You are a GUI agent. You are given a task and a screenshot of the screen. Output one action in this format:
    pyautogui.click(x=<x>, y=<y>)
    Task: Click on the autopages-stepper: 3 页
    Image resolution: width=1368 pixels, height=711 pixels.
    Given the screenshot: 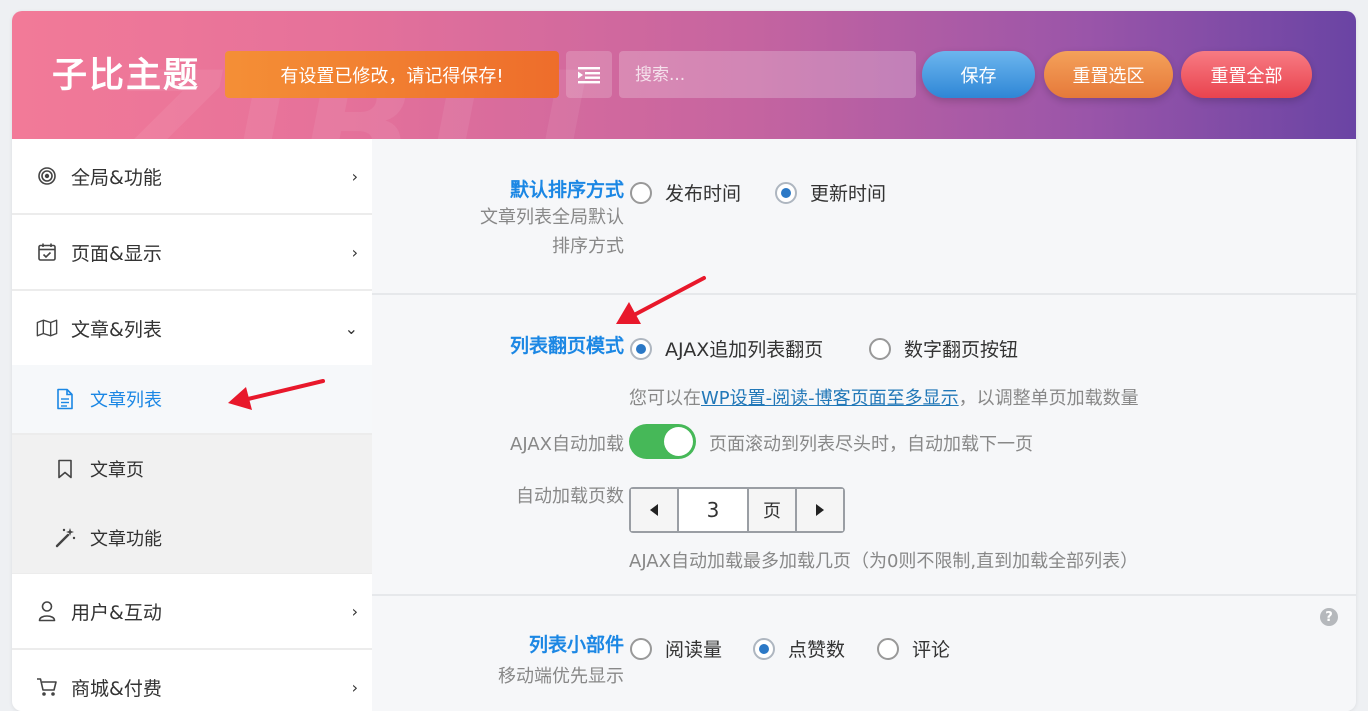 What is the action you would take?
    pyautogui.click(x=737, y=510)
    